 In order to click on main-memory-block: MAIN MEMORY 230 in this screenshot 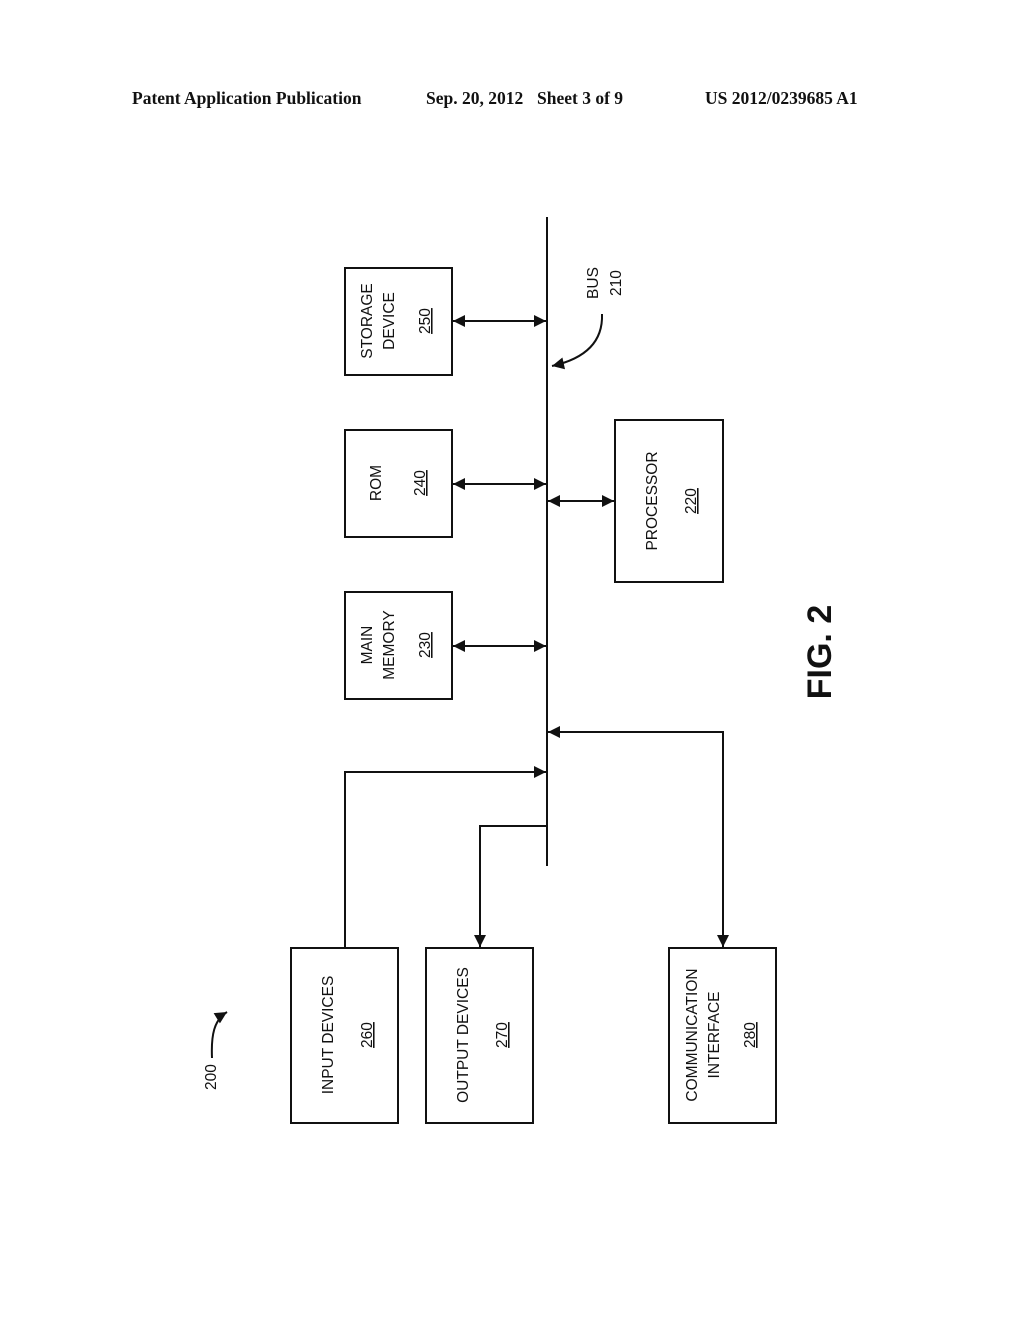, I will do `click(398, 645)`.